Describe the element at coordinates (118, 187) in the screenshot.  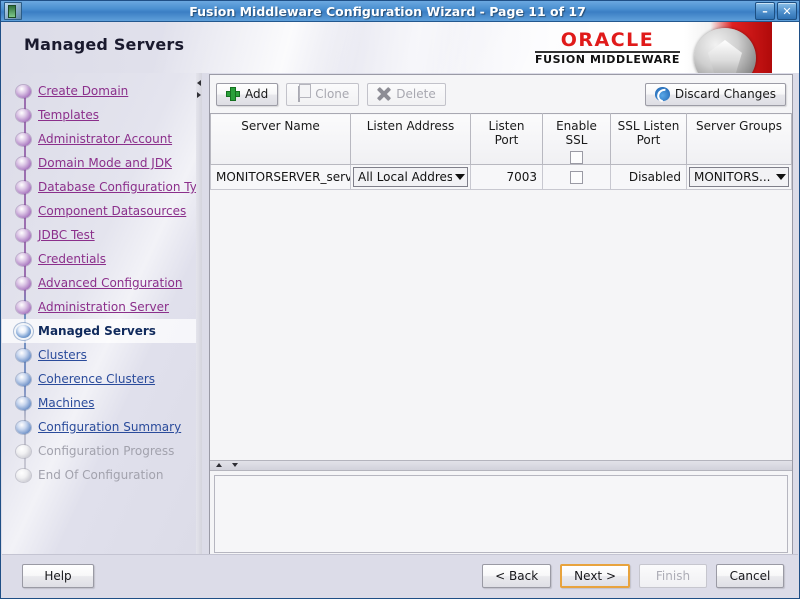
I see `sidebar-item-label: Database Configuration Type` at that location.